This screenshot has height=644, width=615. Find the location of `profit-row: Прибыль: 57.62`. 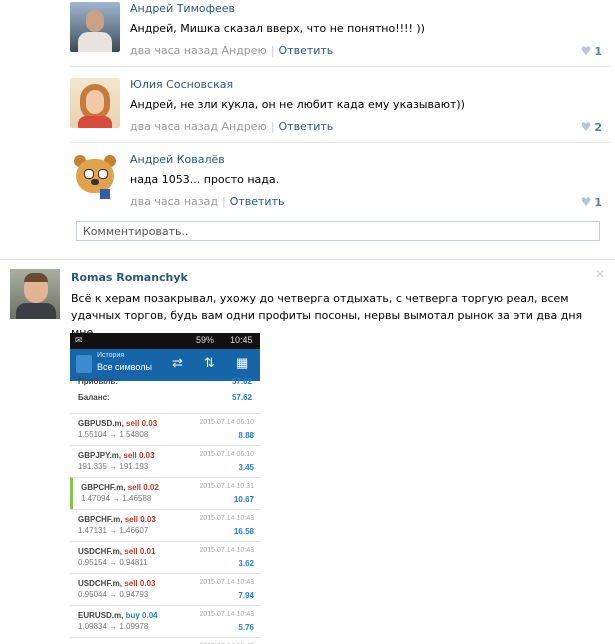

profit-row: Прибыль: 57.62 is located at coordinates (165, 384).